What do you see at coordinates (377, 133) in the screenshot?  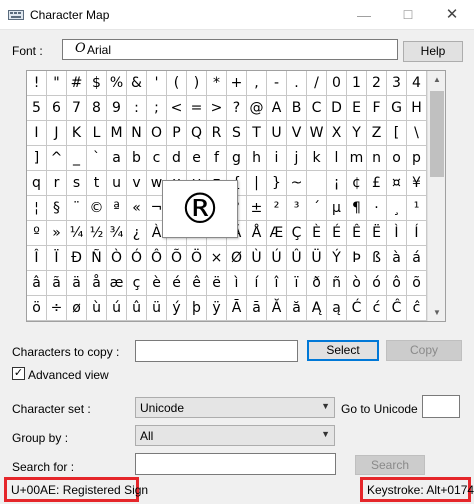 I see `character-cell: Z` at bounding box center [377, 133].